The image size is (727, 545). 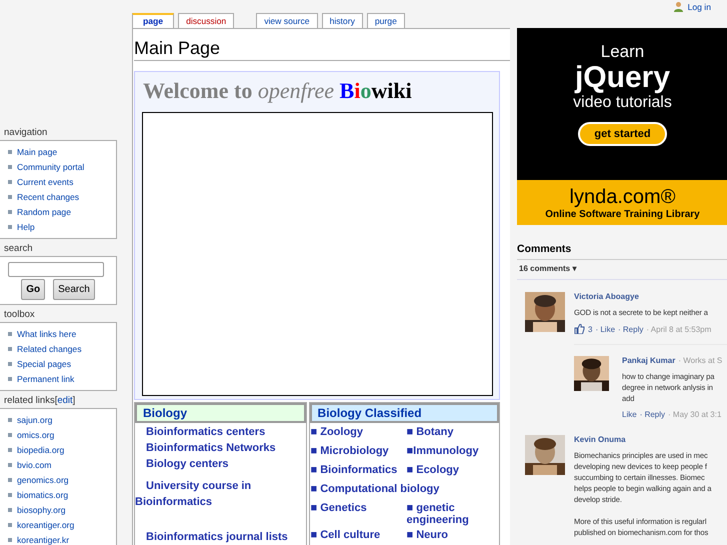 What do you see at coordinates (44, 363) in the screenshot?
I see `sidebar-link: Special pages` at bounding box center [44, 363].